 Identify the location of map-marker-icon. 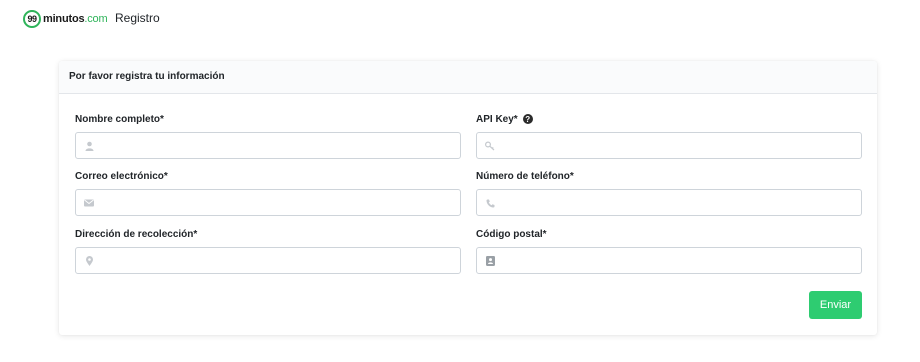
(89, 261).